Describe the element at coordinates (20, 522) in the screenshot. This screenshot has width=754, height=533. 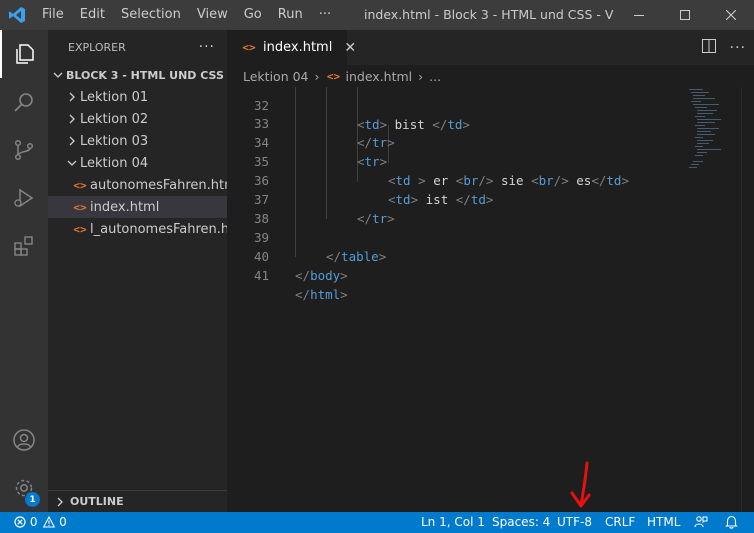
I see `error-icon` at that location.